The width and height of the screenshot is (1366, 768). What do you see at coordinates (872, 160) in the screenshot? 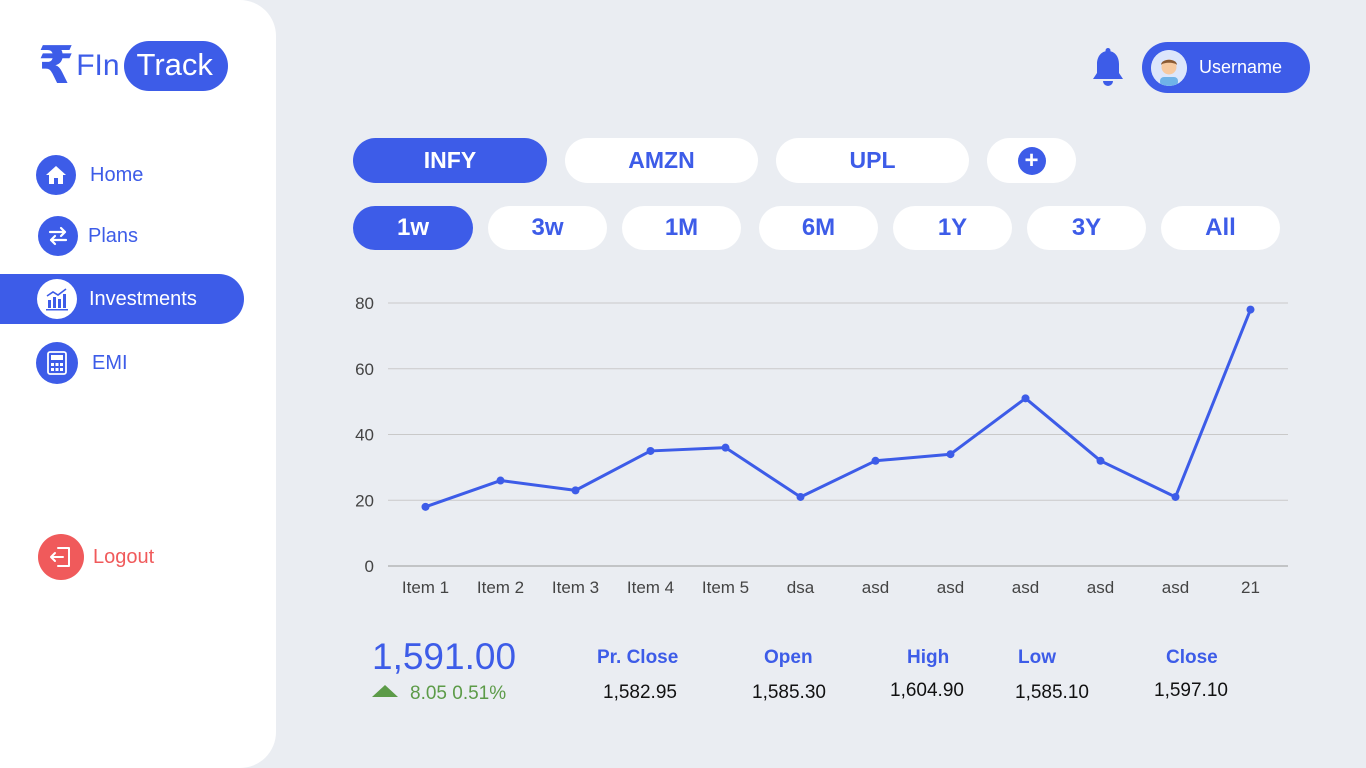
I see `tab-upl: UPL` at bounding box center [872, 160].